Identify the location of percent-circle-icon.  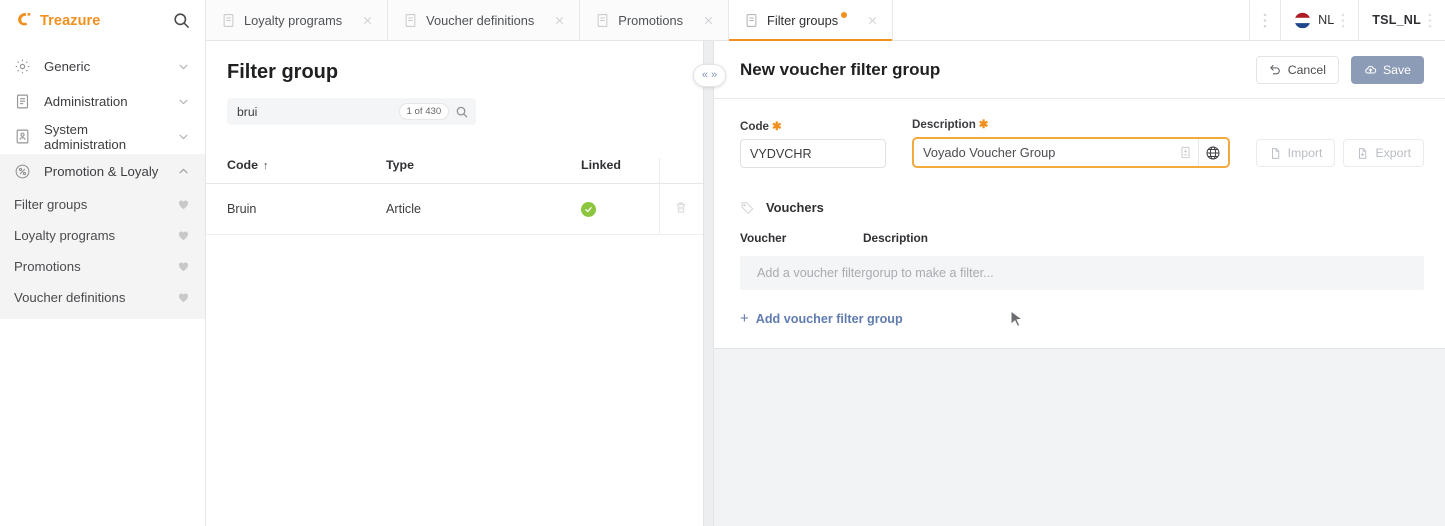
(22, 171).